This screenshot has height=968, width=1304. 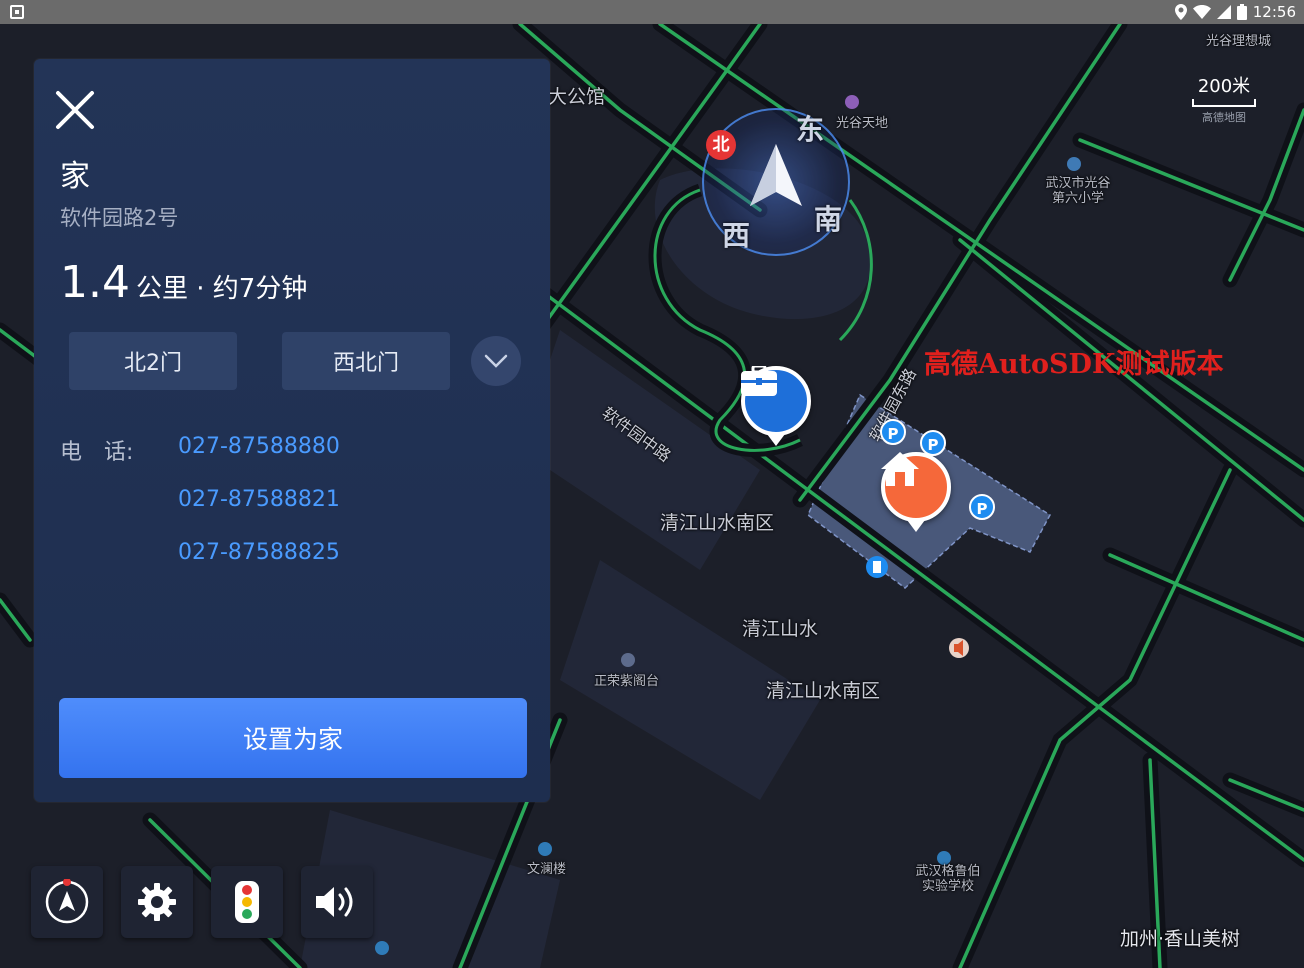 What do you see at coordinates (1274, 12) in the screenshot?
I see `clock: 12:56` at bounding box center [1274, 12].